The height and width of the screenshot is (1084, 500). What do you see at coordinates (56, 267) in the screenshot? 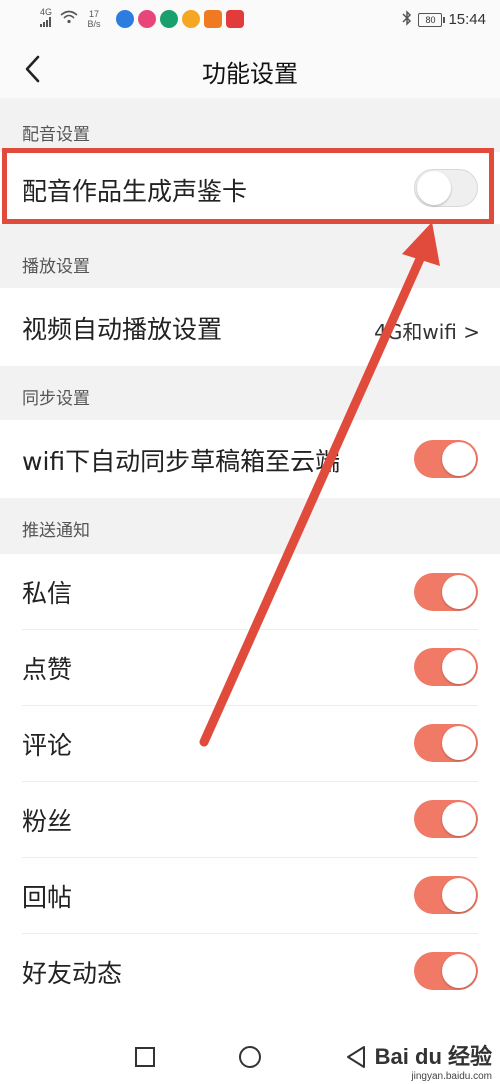
I see `section-title-playback: 播放设置` at bounding box center [56, 267].